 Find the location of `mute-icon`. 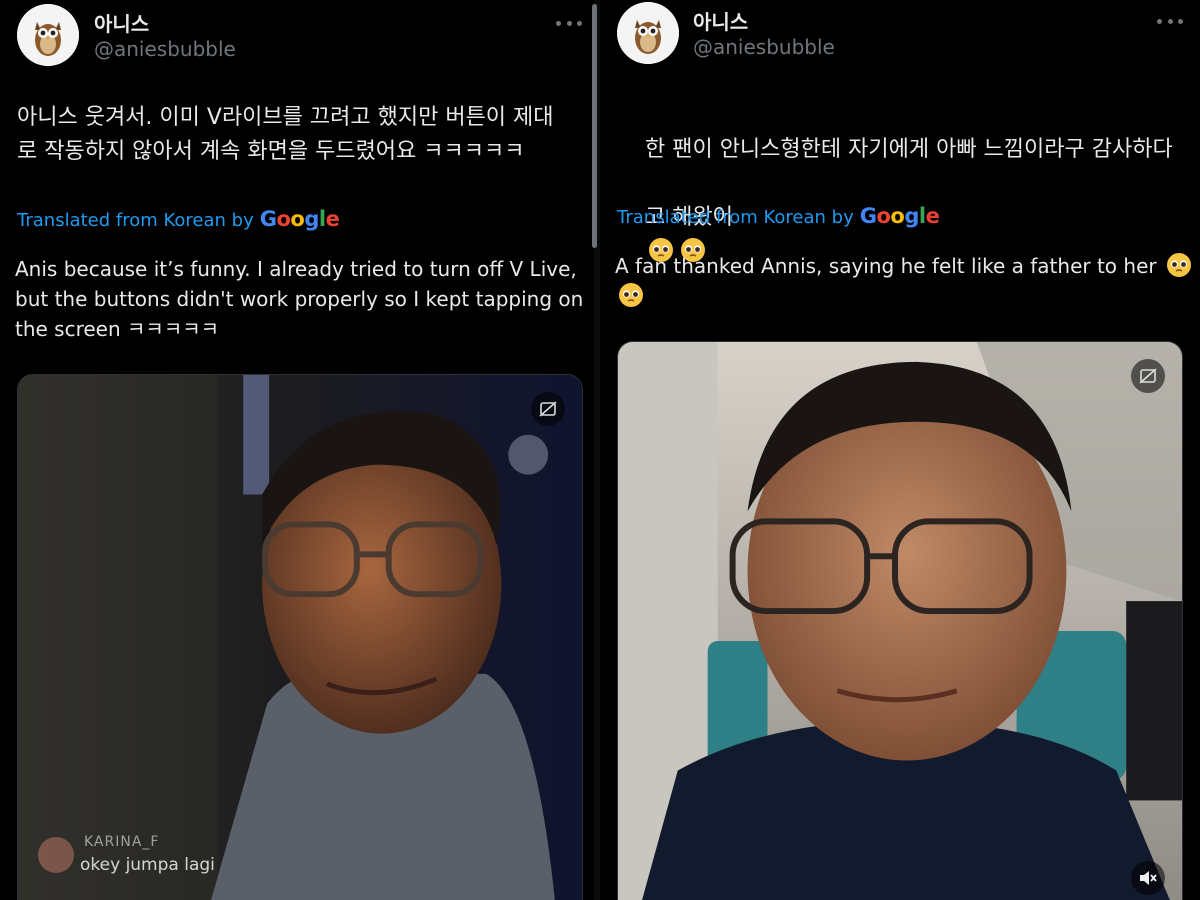

mute-icon is located at coordinates (1148, 878).